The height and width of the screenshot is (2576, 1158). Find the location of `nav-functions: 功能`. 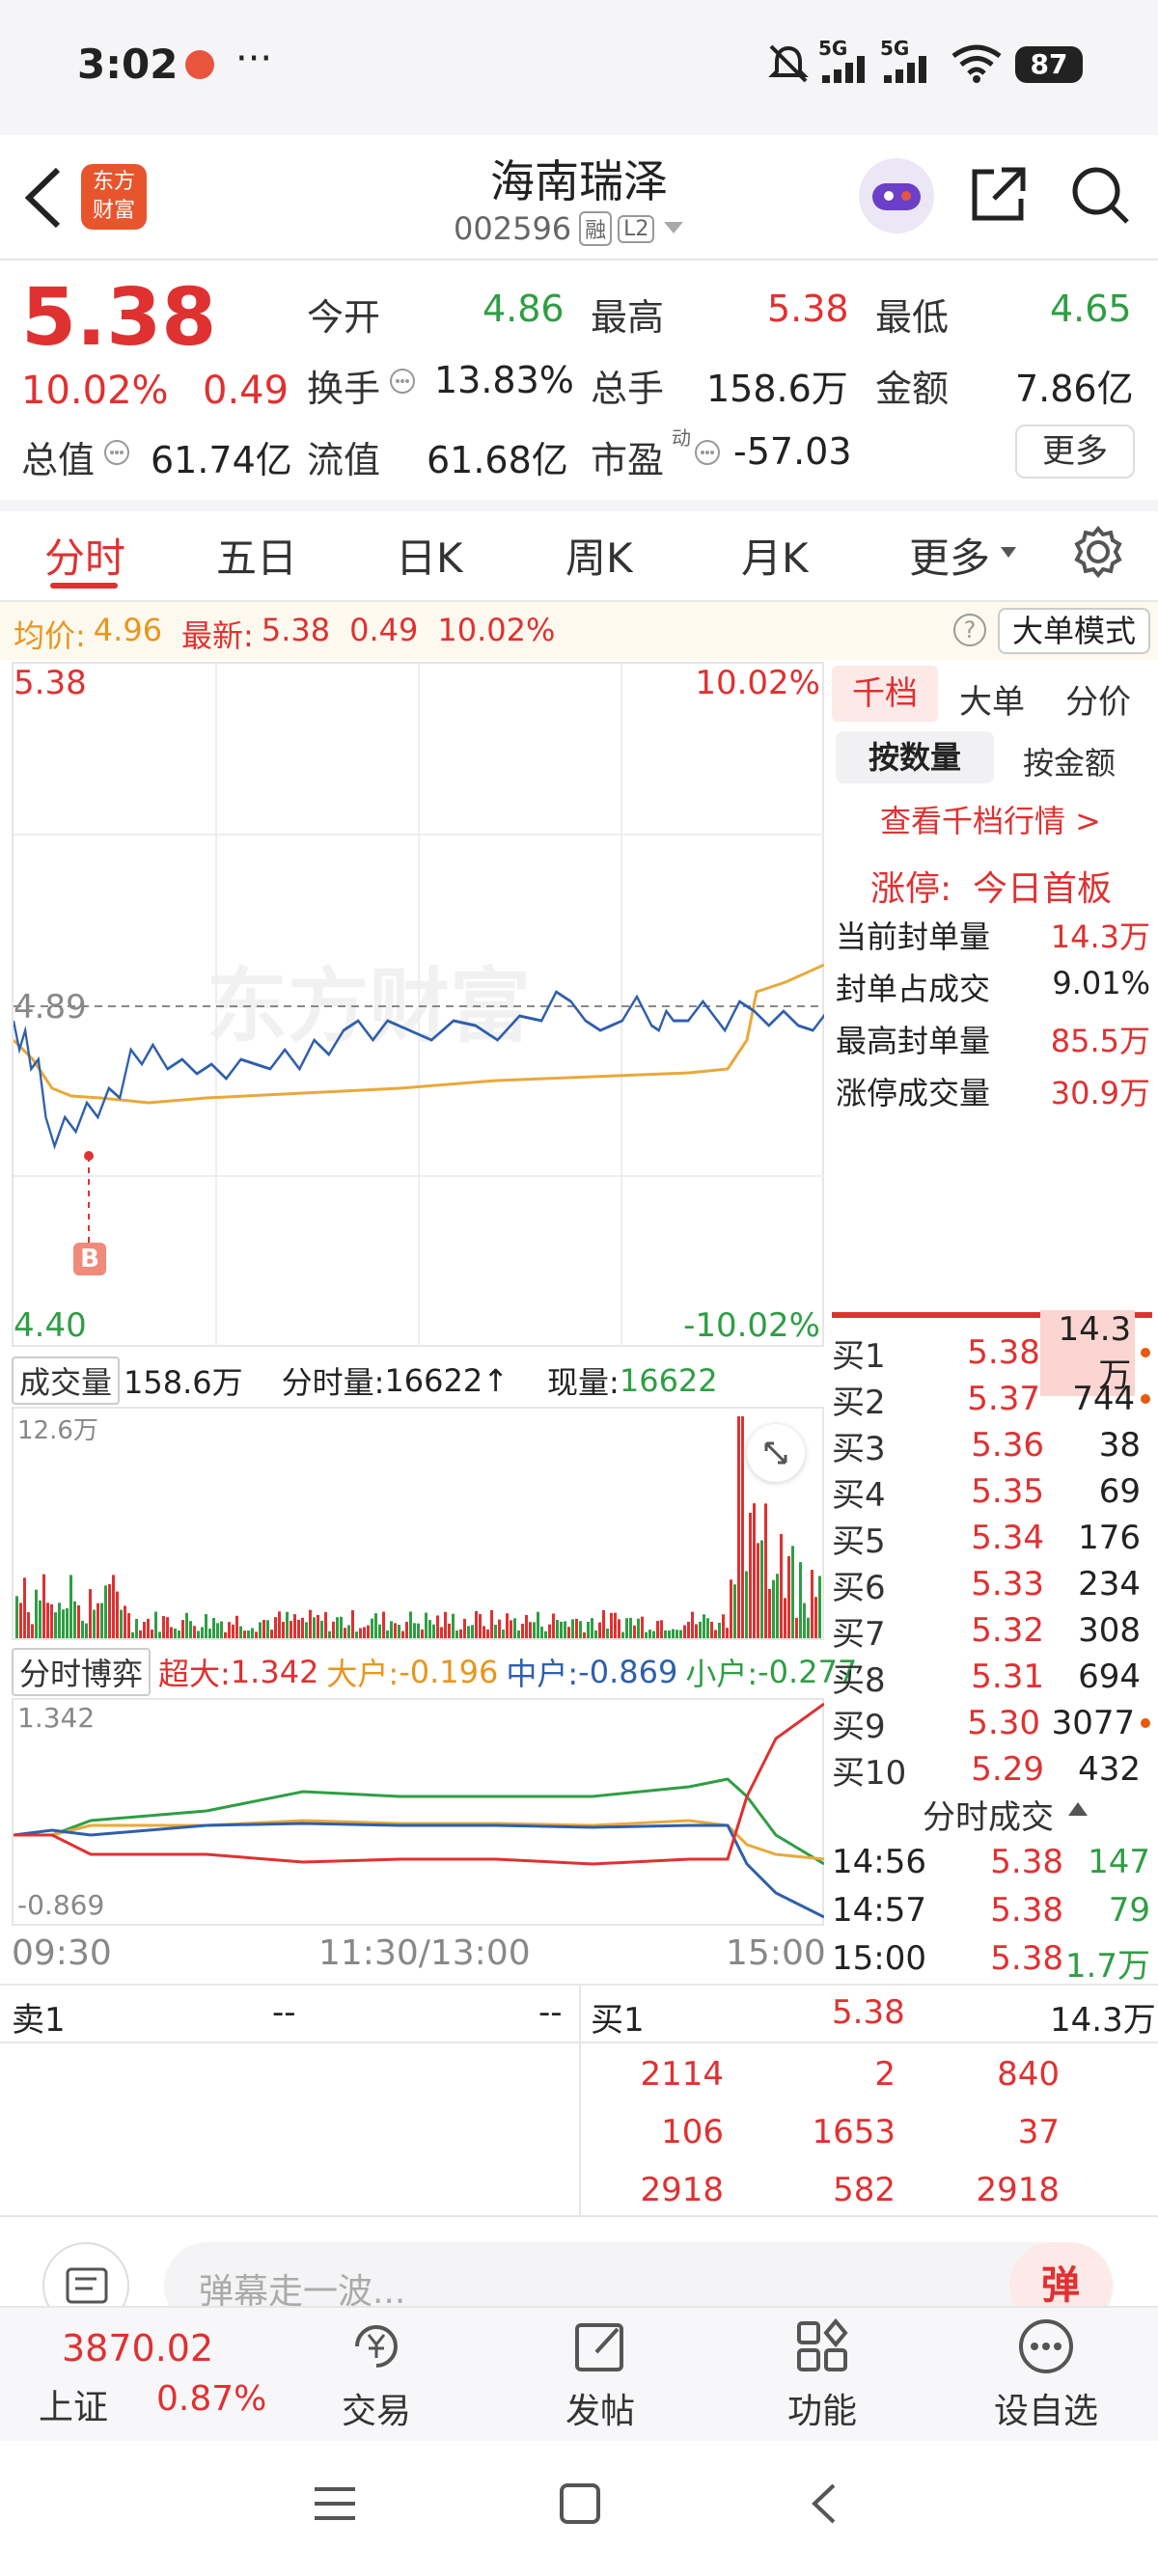

nav-functions: 功能 is located at coordinates (822, 2408).